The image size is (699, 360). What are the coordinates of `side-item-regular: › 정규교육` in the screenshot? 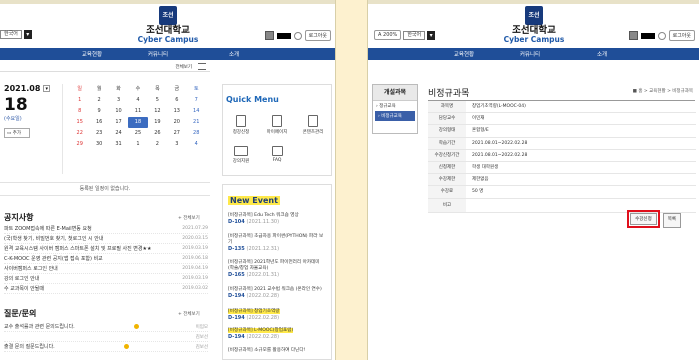 It's located at (395, 106).